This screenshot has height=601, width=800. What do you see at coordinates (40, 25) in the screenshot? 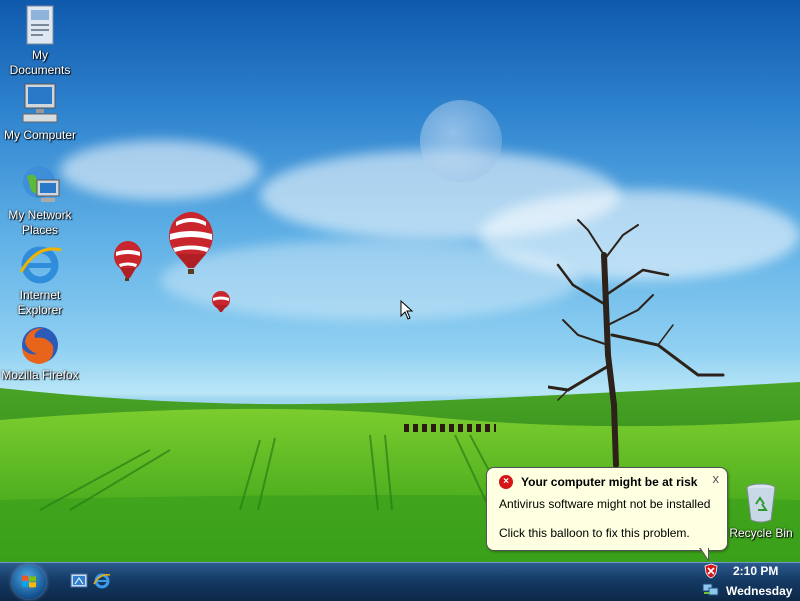
I see `my-documents-icon` at bounding box center [40, 25].